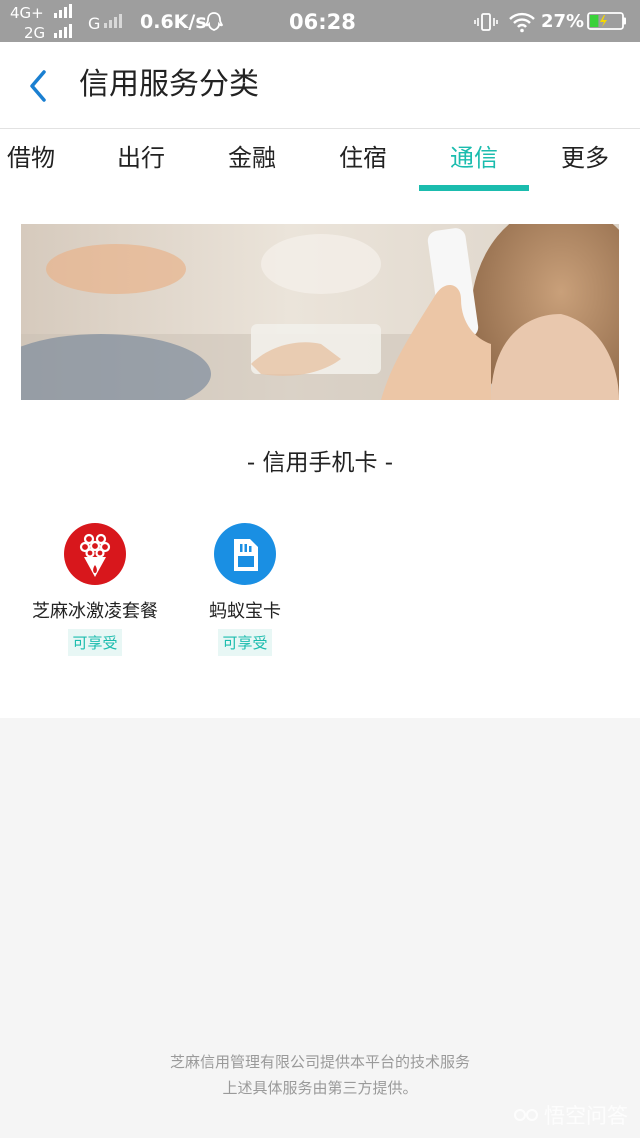  What do you see at coordinates (320, 312) in the screenshot?
I see `banner-image` at bounding box center [320, 312].